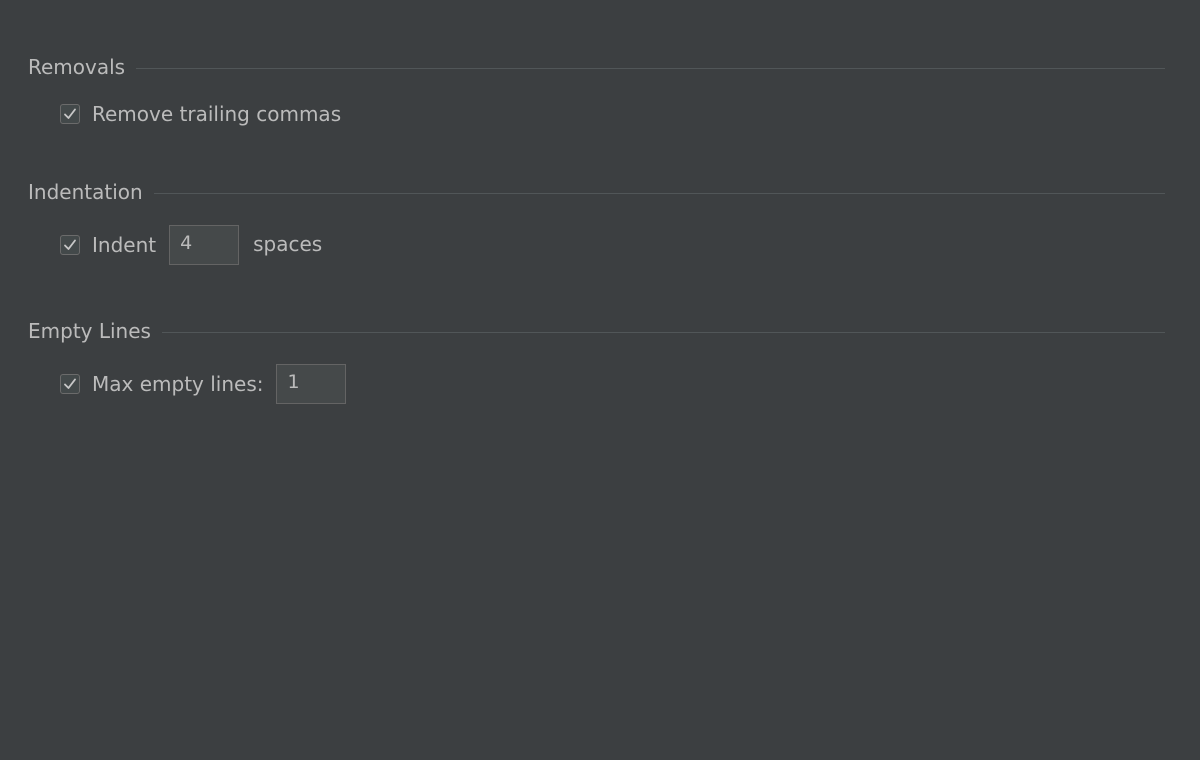  I want to click on remove-trailing-commas-row: Remove trailing commas, so click(200, 114).